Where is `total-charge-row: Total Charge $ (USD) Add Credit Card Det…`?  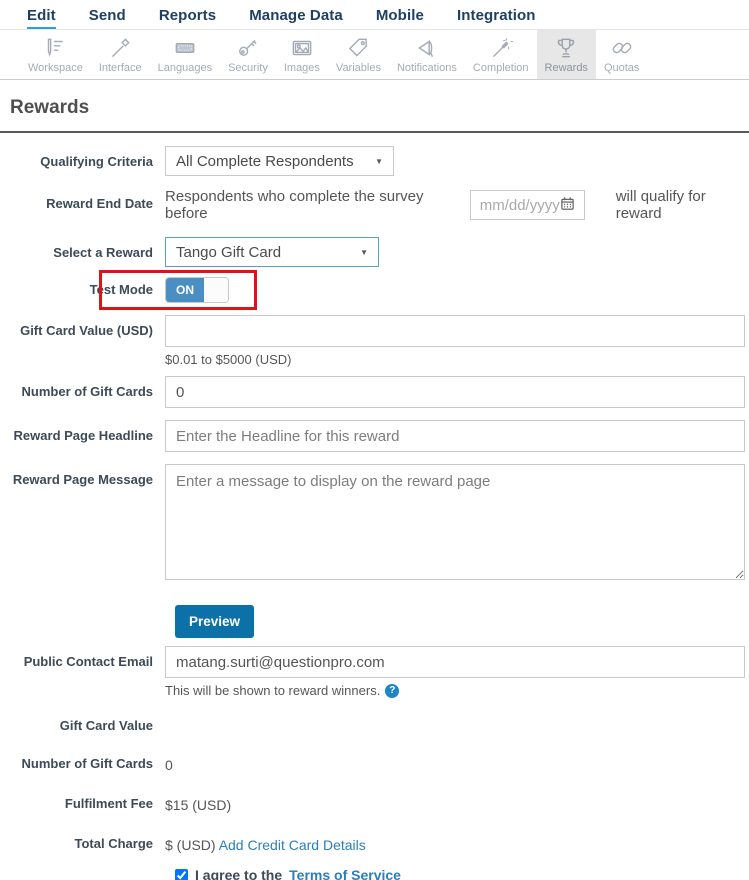
total-charge-row: Total Charge $ (USD) Add Credit Card Det… is located at coordinates (372, 844).